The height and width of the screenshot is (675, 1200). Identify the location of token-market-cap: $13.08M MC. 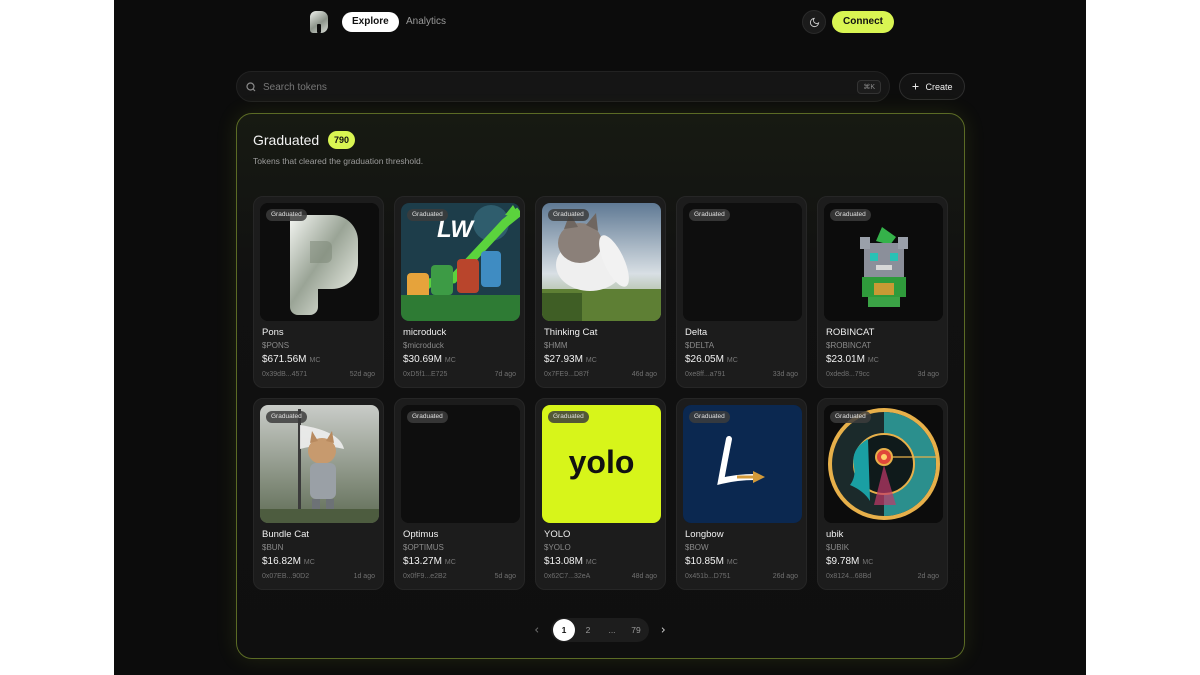
(570, 561).